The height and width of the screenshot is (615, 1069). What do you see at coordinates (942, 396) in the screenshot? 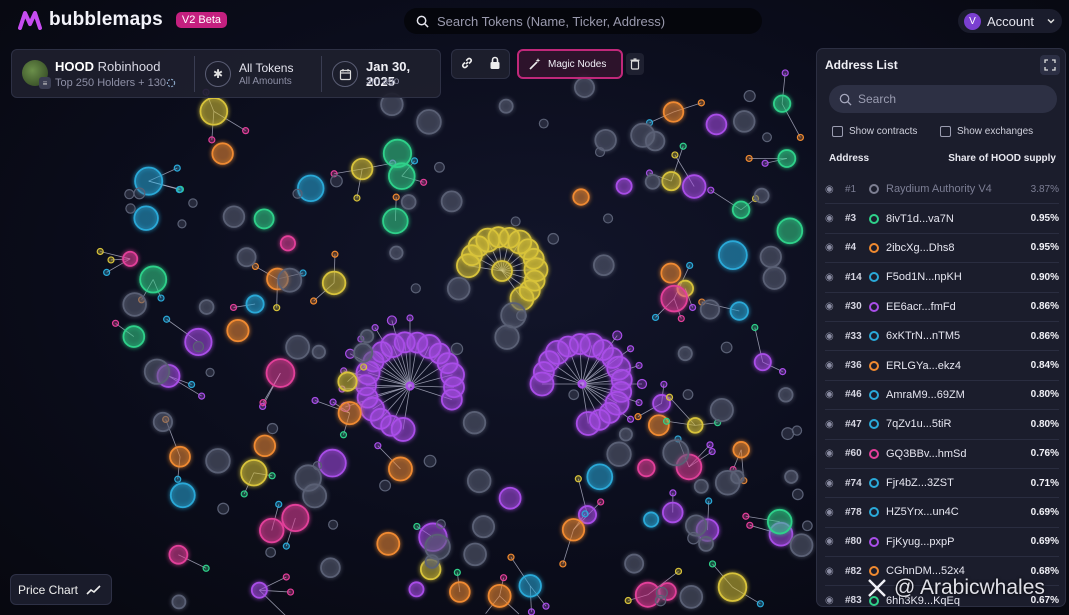
I see `address-row: ◉ #46 AmraM9...69ZM 0.80%` at bounding box center [942, 396].